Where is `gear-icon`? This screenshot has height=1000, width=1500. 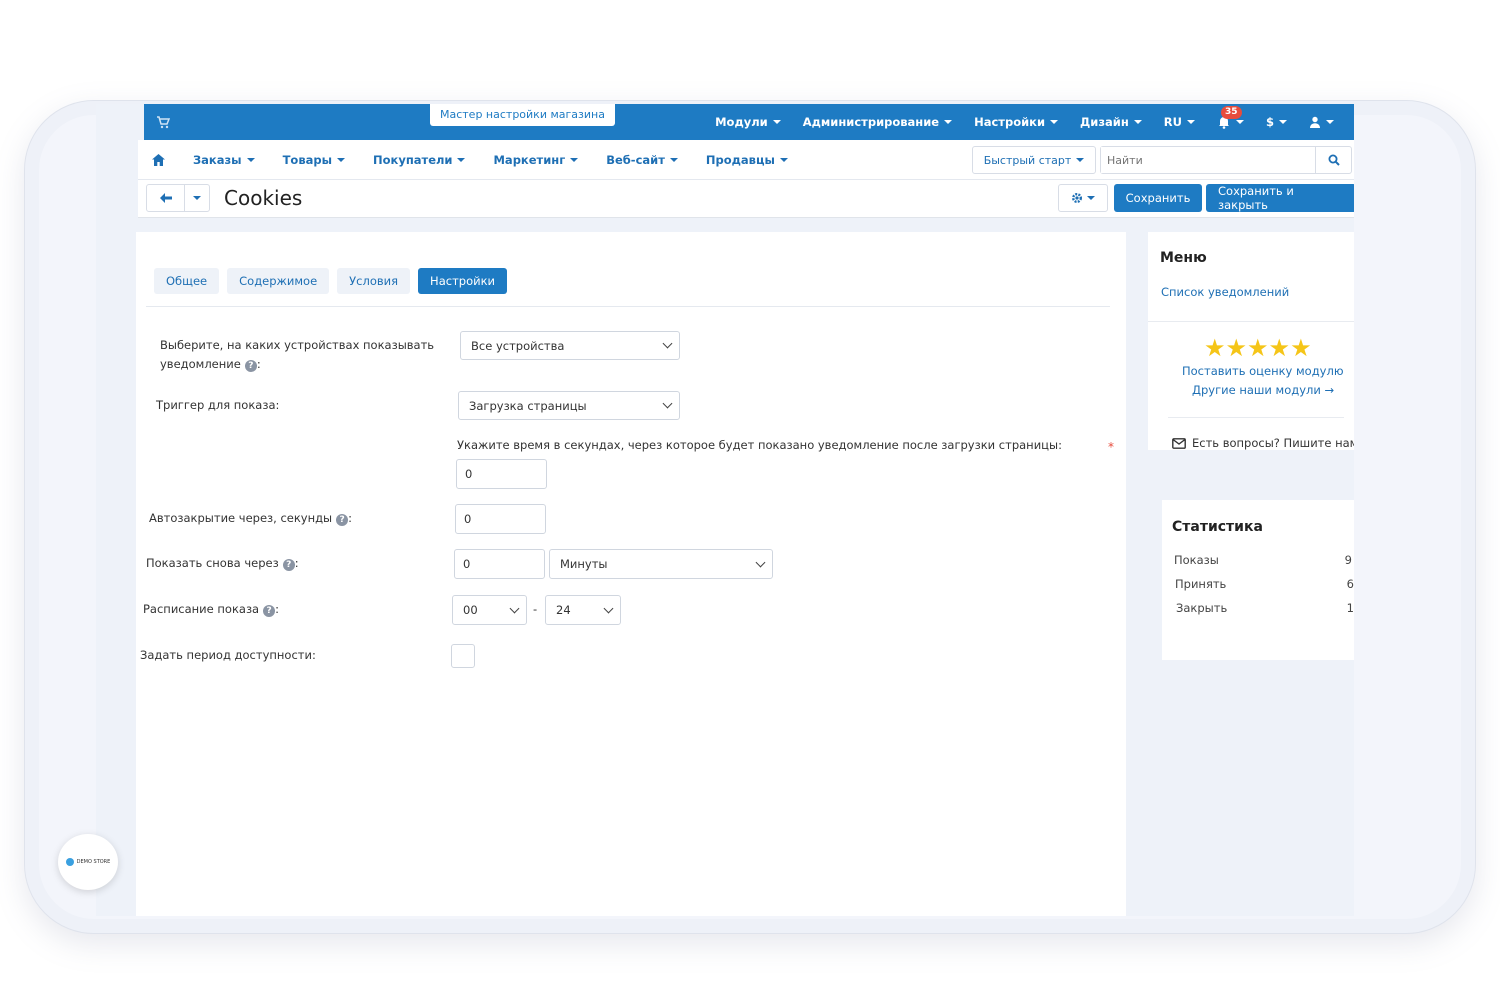
gear-icon is located at coordinates (1077, 198).